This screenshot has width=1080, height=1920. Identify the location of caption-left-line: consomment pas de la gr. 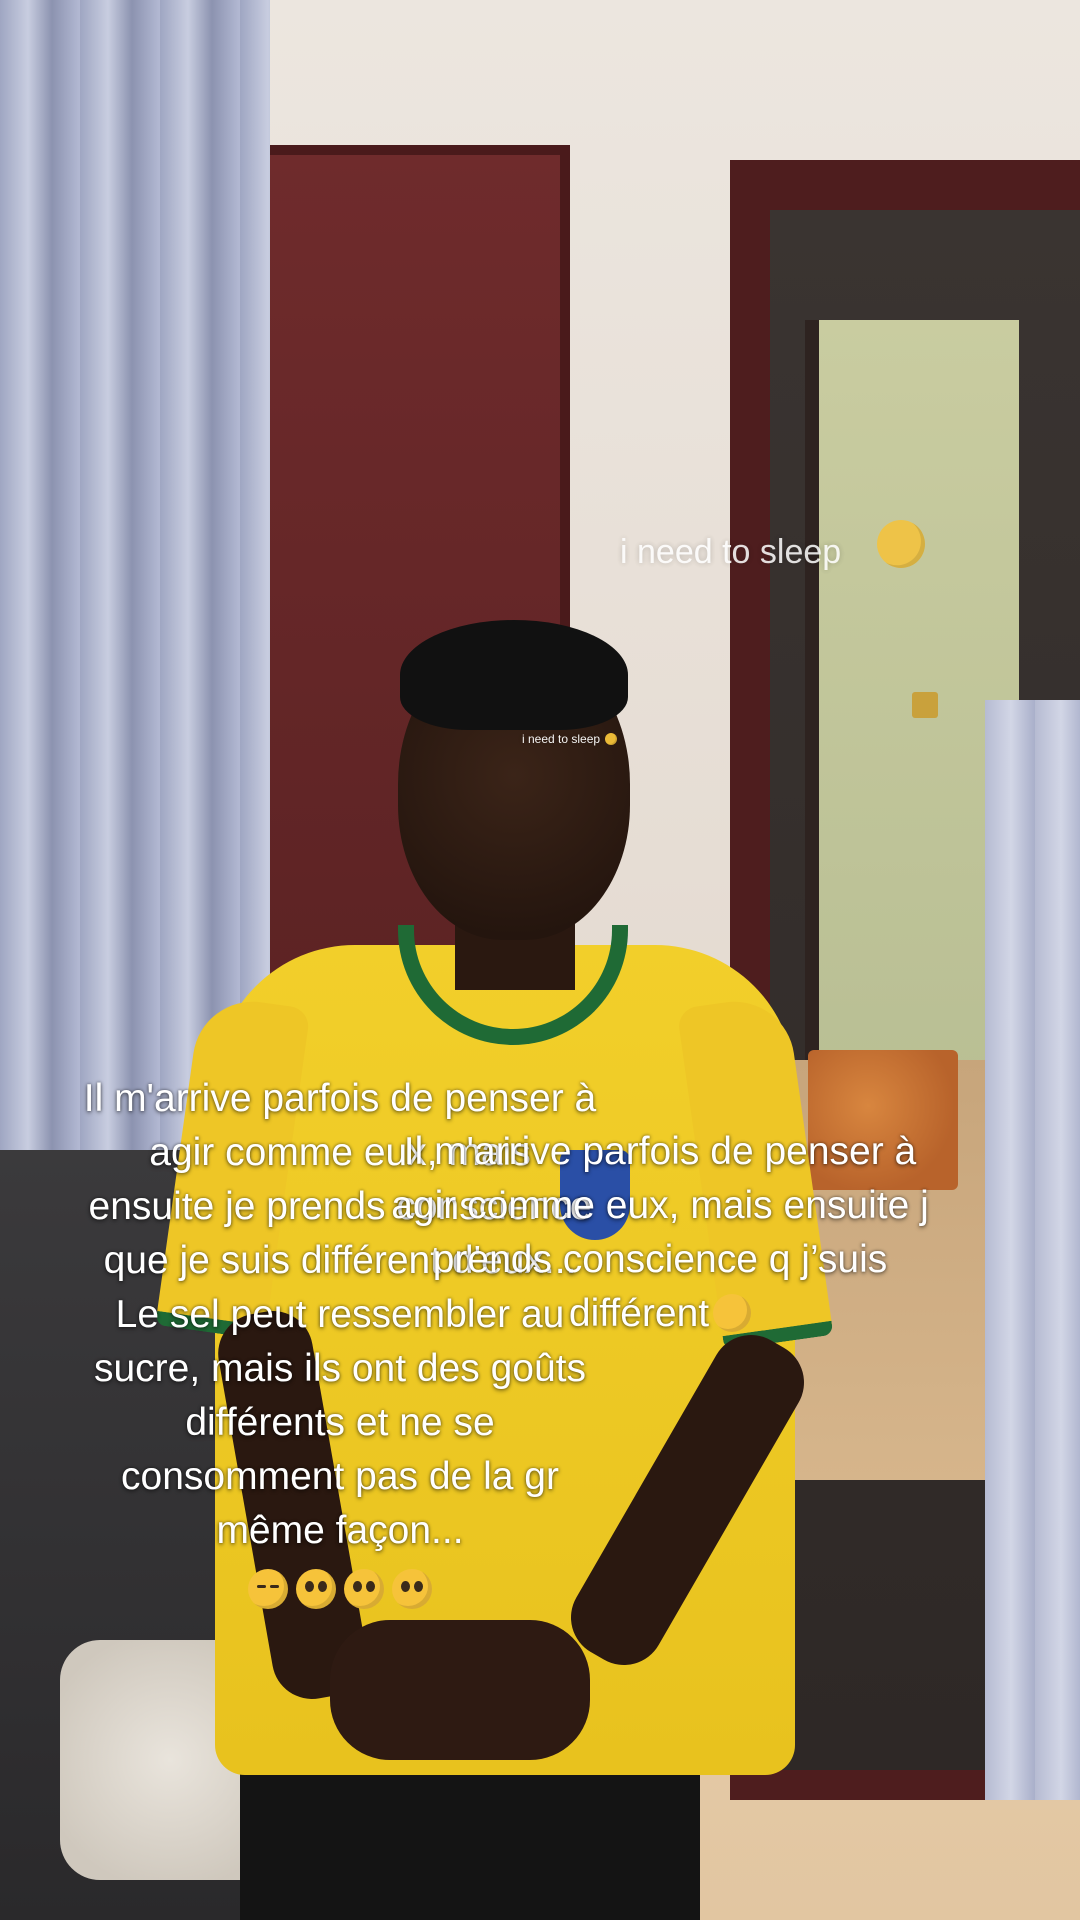
(340, 1476).